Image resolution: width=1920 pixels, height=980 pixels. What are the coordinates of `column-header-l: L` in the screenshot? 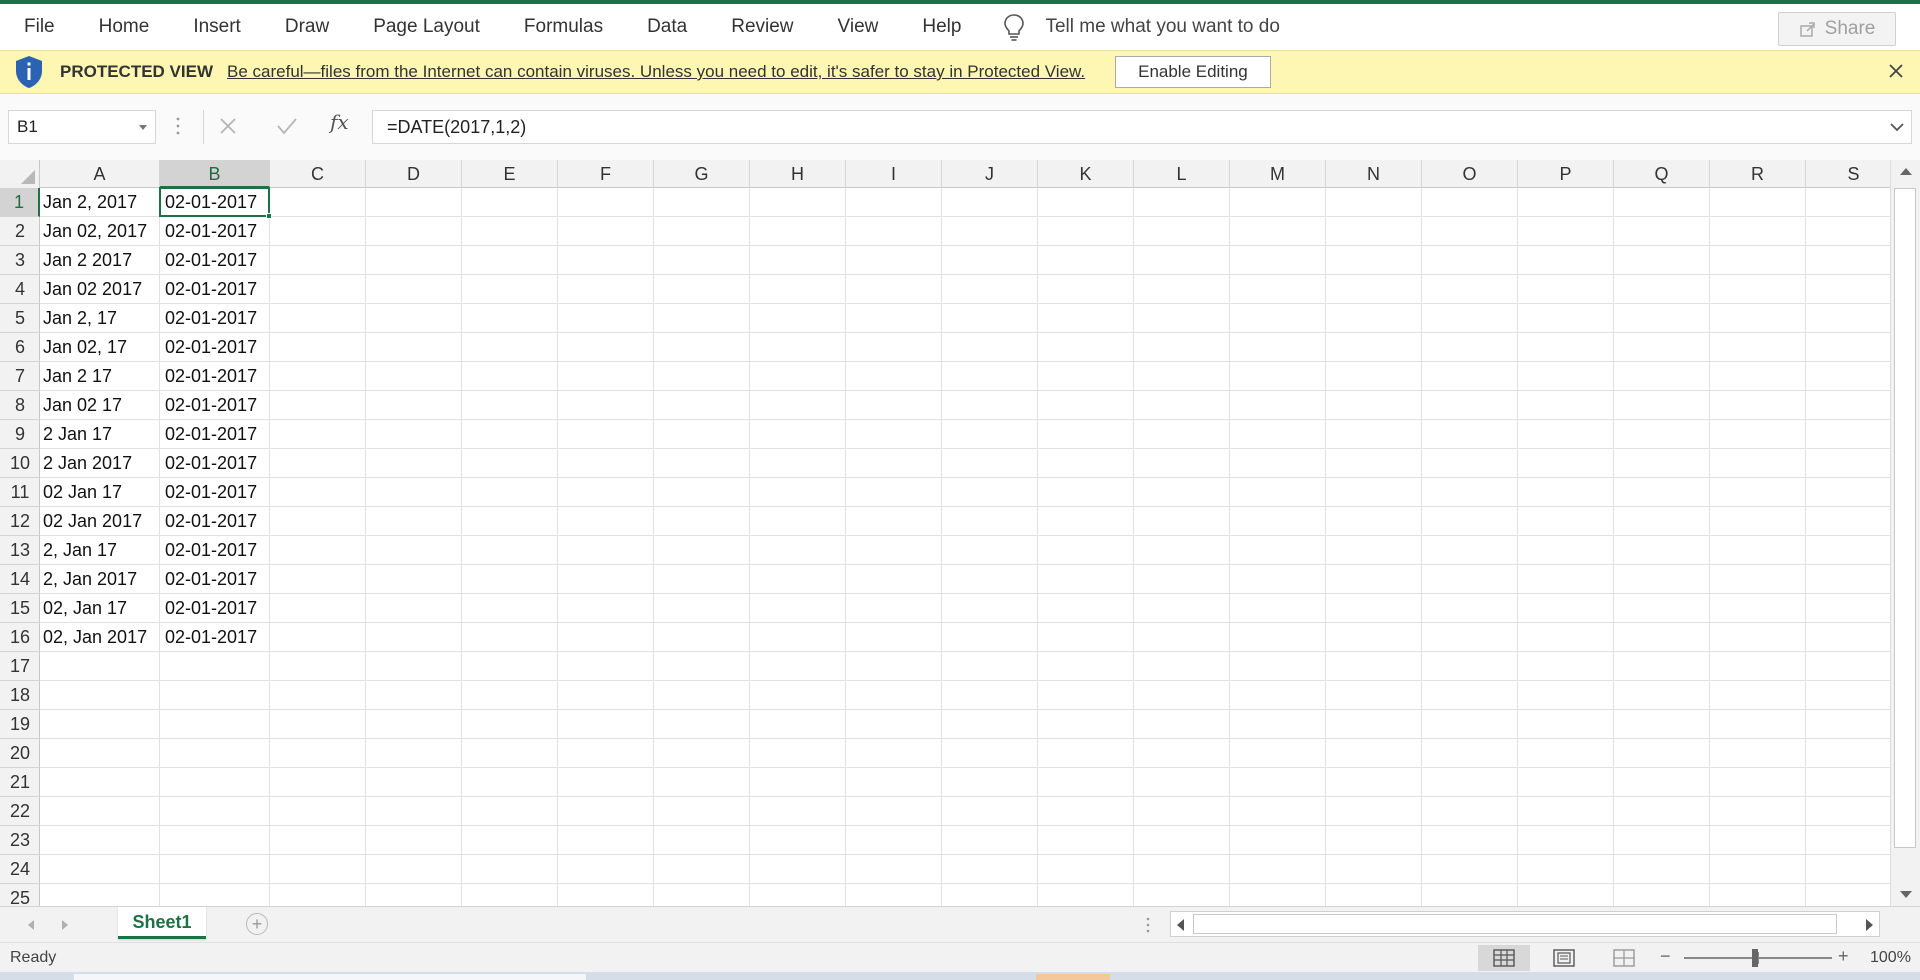 It's located at (1182, 174).